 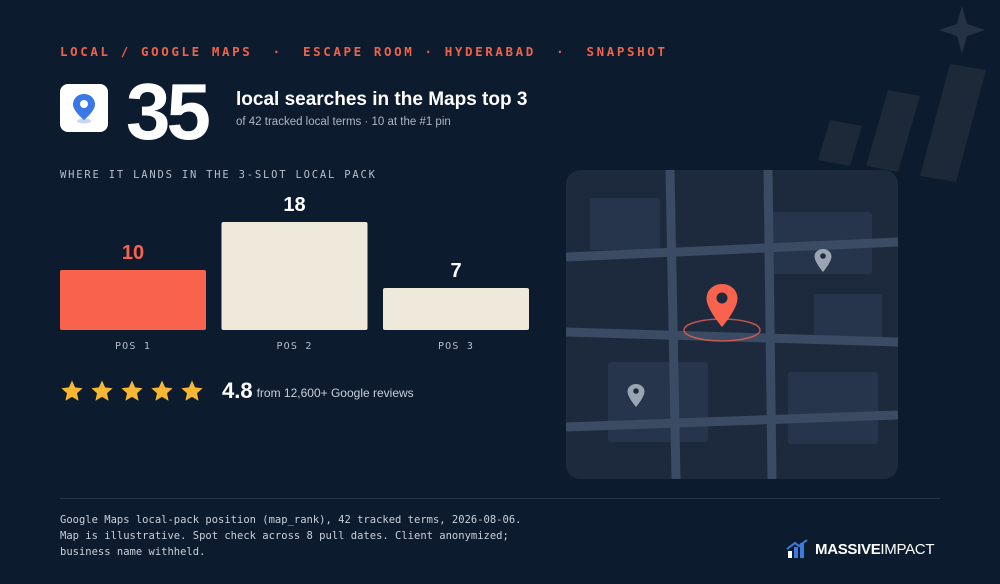 I want to click on location-pin-icon, so click(x=84, y=109).